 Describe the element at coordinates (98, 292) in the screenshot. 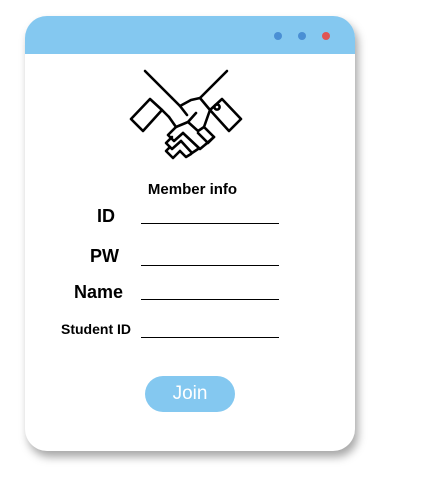

I see `name-label: Name` at that location.